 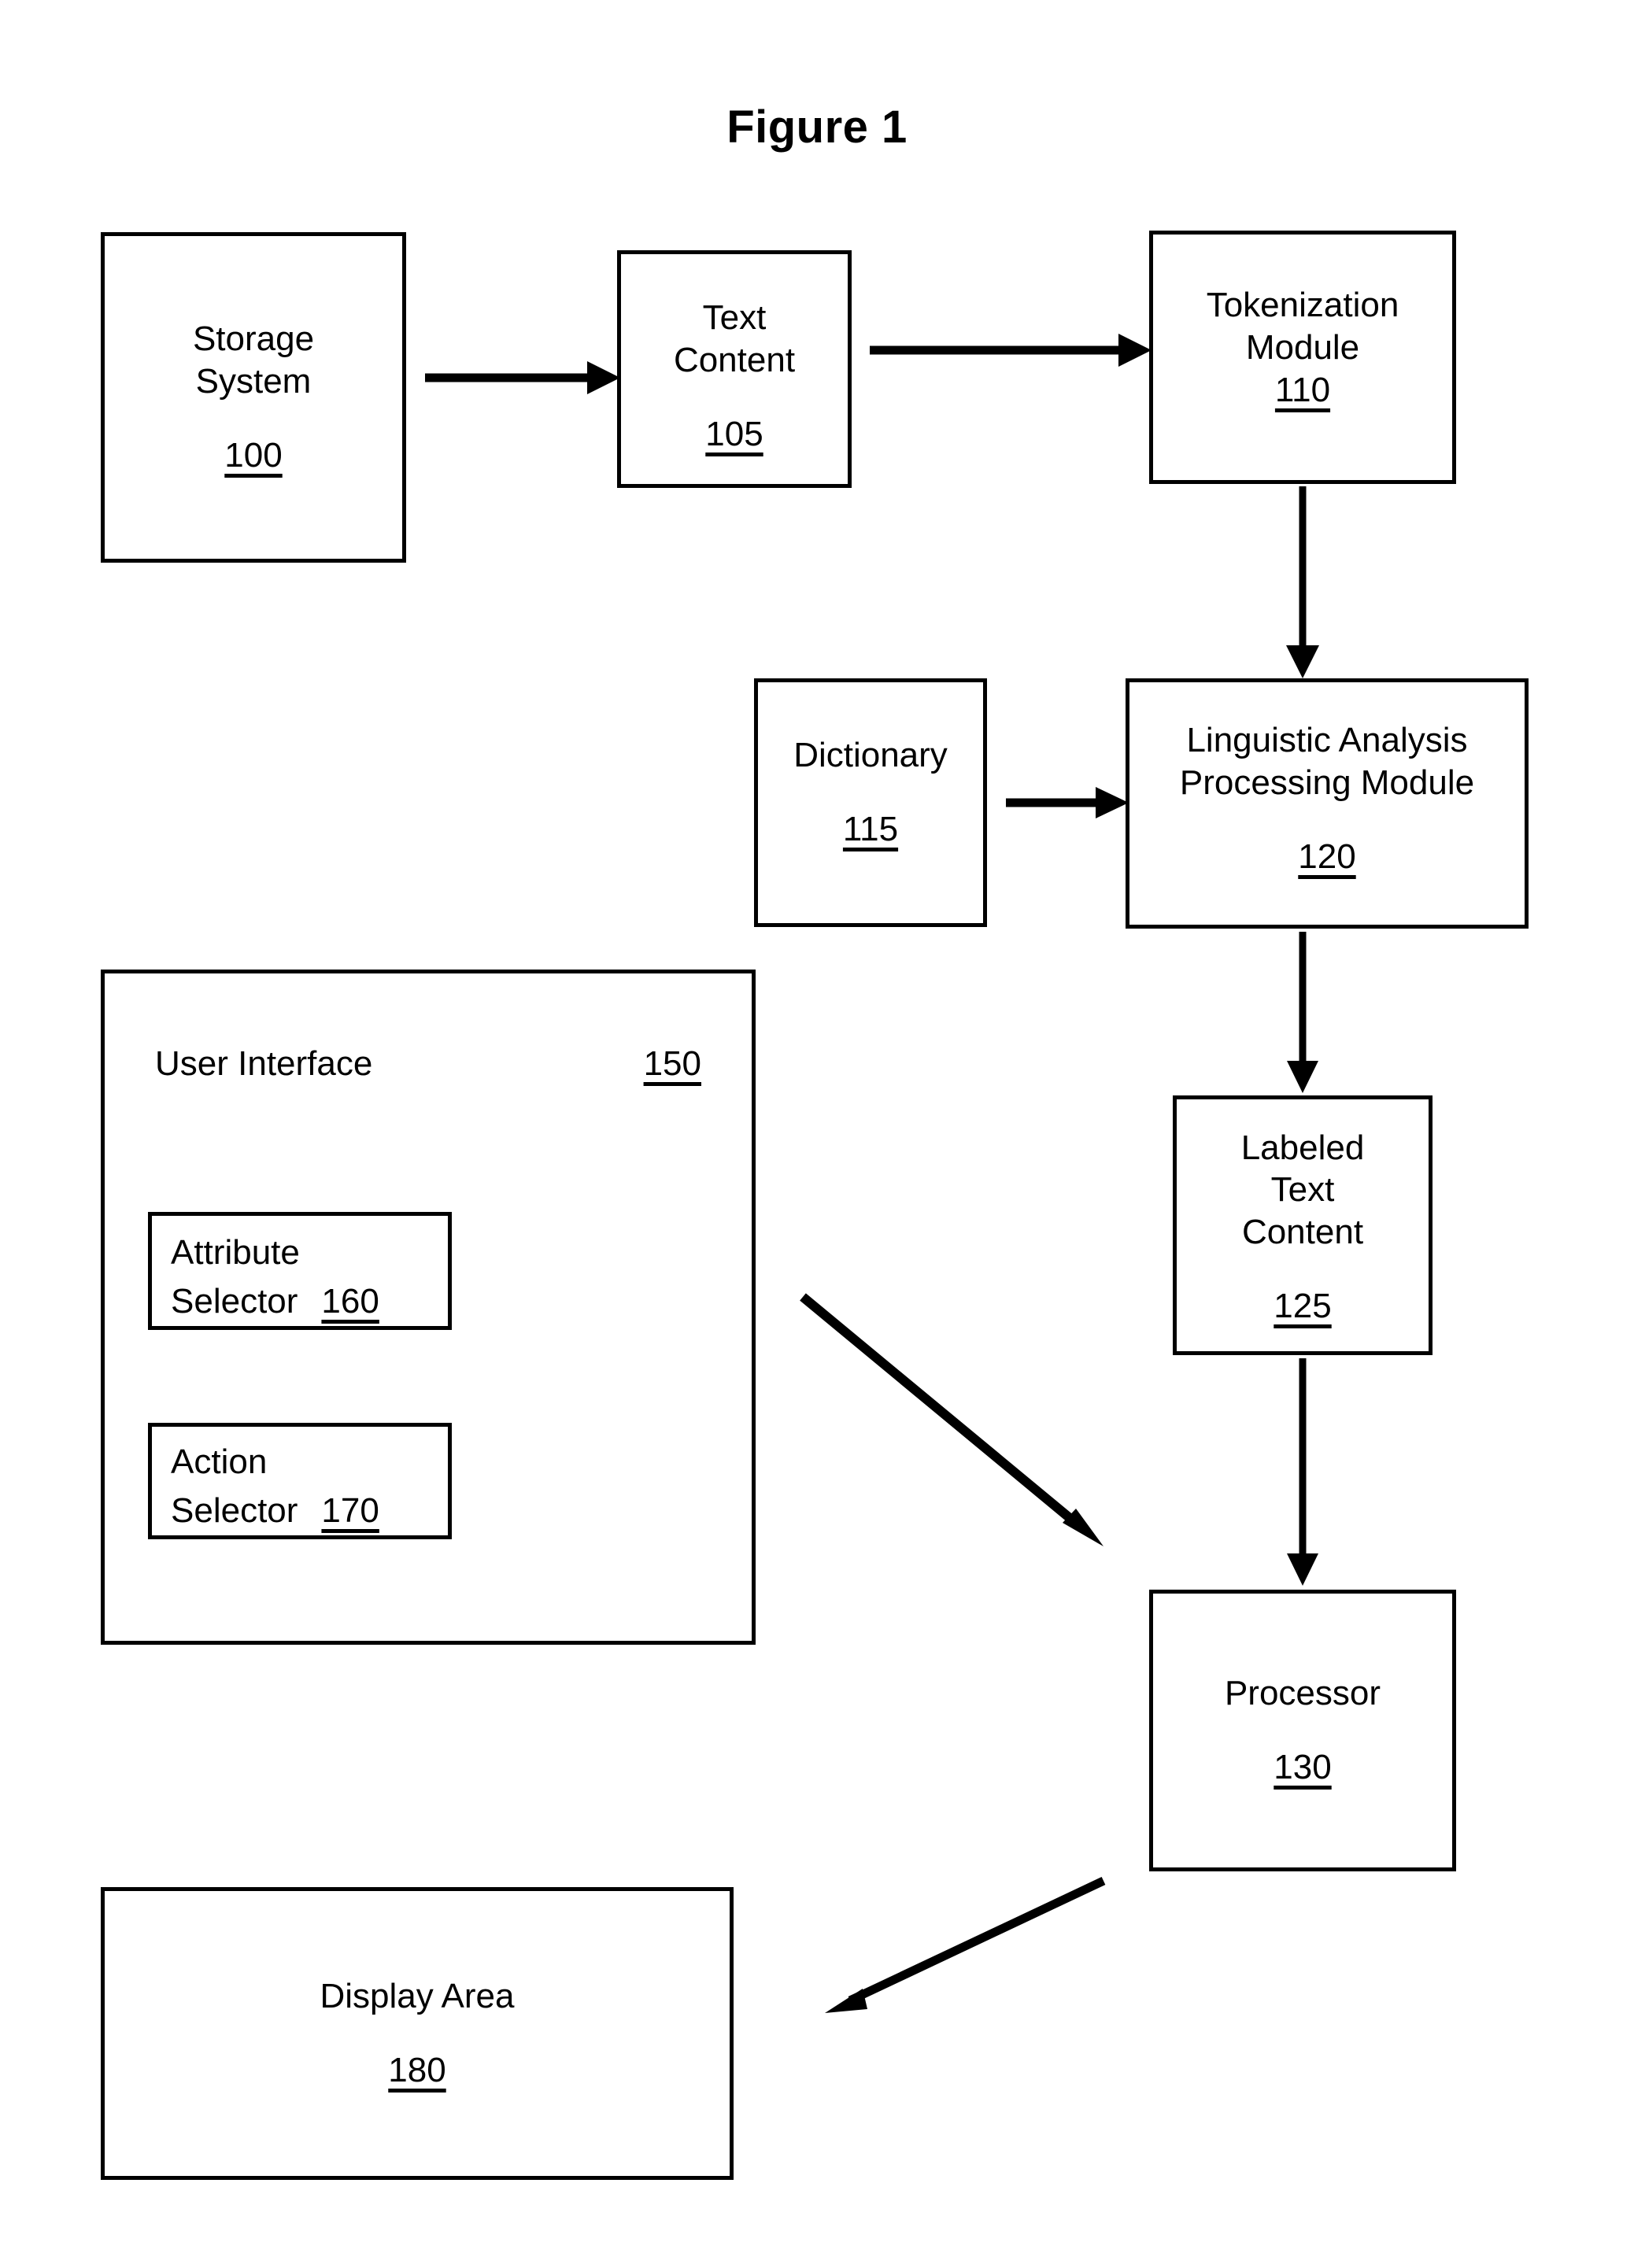 What do you see at coordinates (235, 1252) in the screenshot?
I see `attribute-selector-label-1: Attribute` at bounding box center [235, 1252].